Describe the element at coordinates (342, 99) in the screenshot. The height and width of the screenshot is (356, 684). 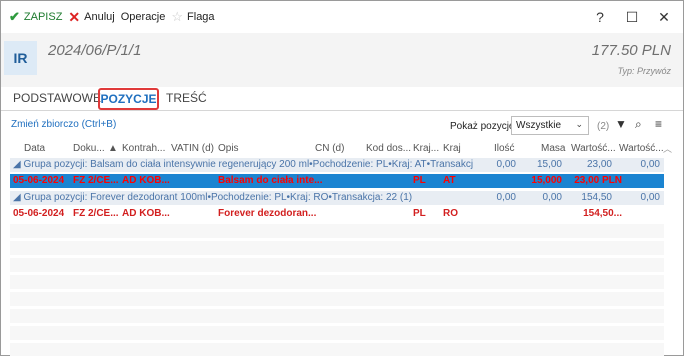
I see `tab-bar: PODSTAWOWE POZYCJE TREŚĆ` at that location.